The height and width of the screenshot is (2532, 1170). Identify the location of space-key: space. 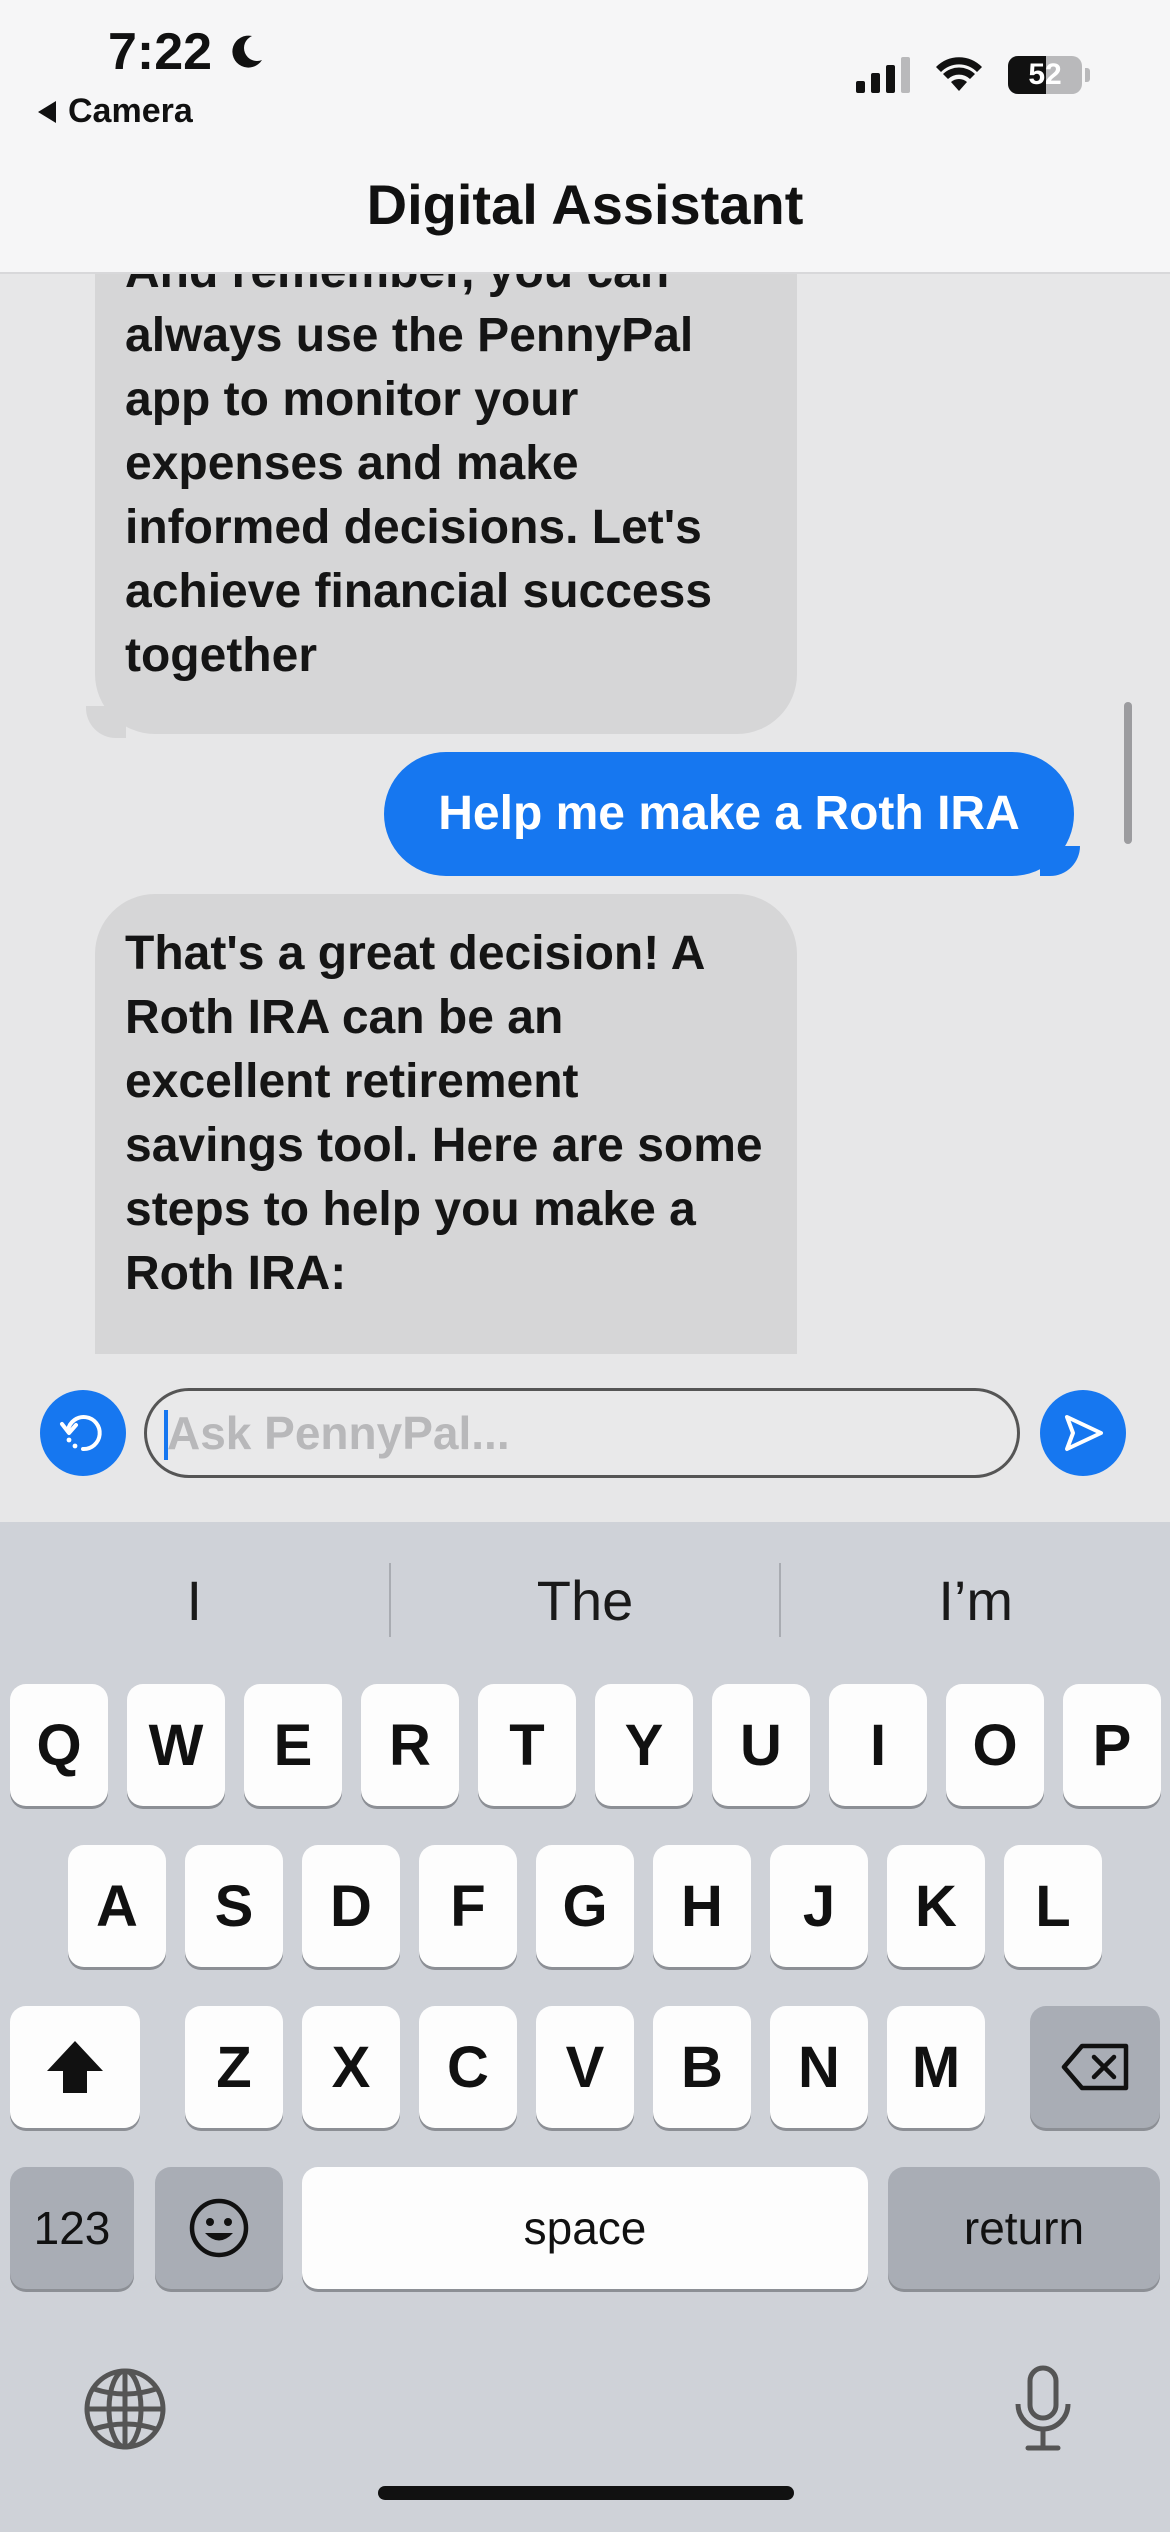
(585, 2228).